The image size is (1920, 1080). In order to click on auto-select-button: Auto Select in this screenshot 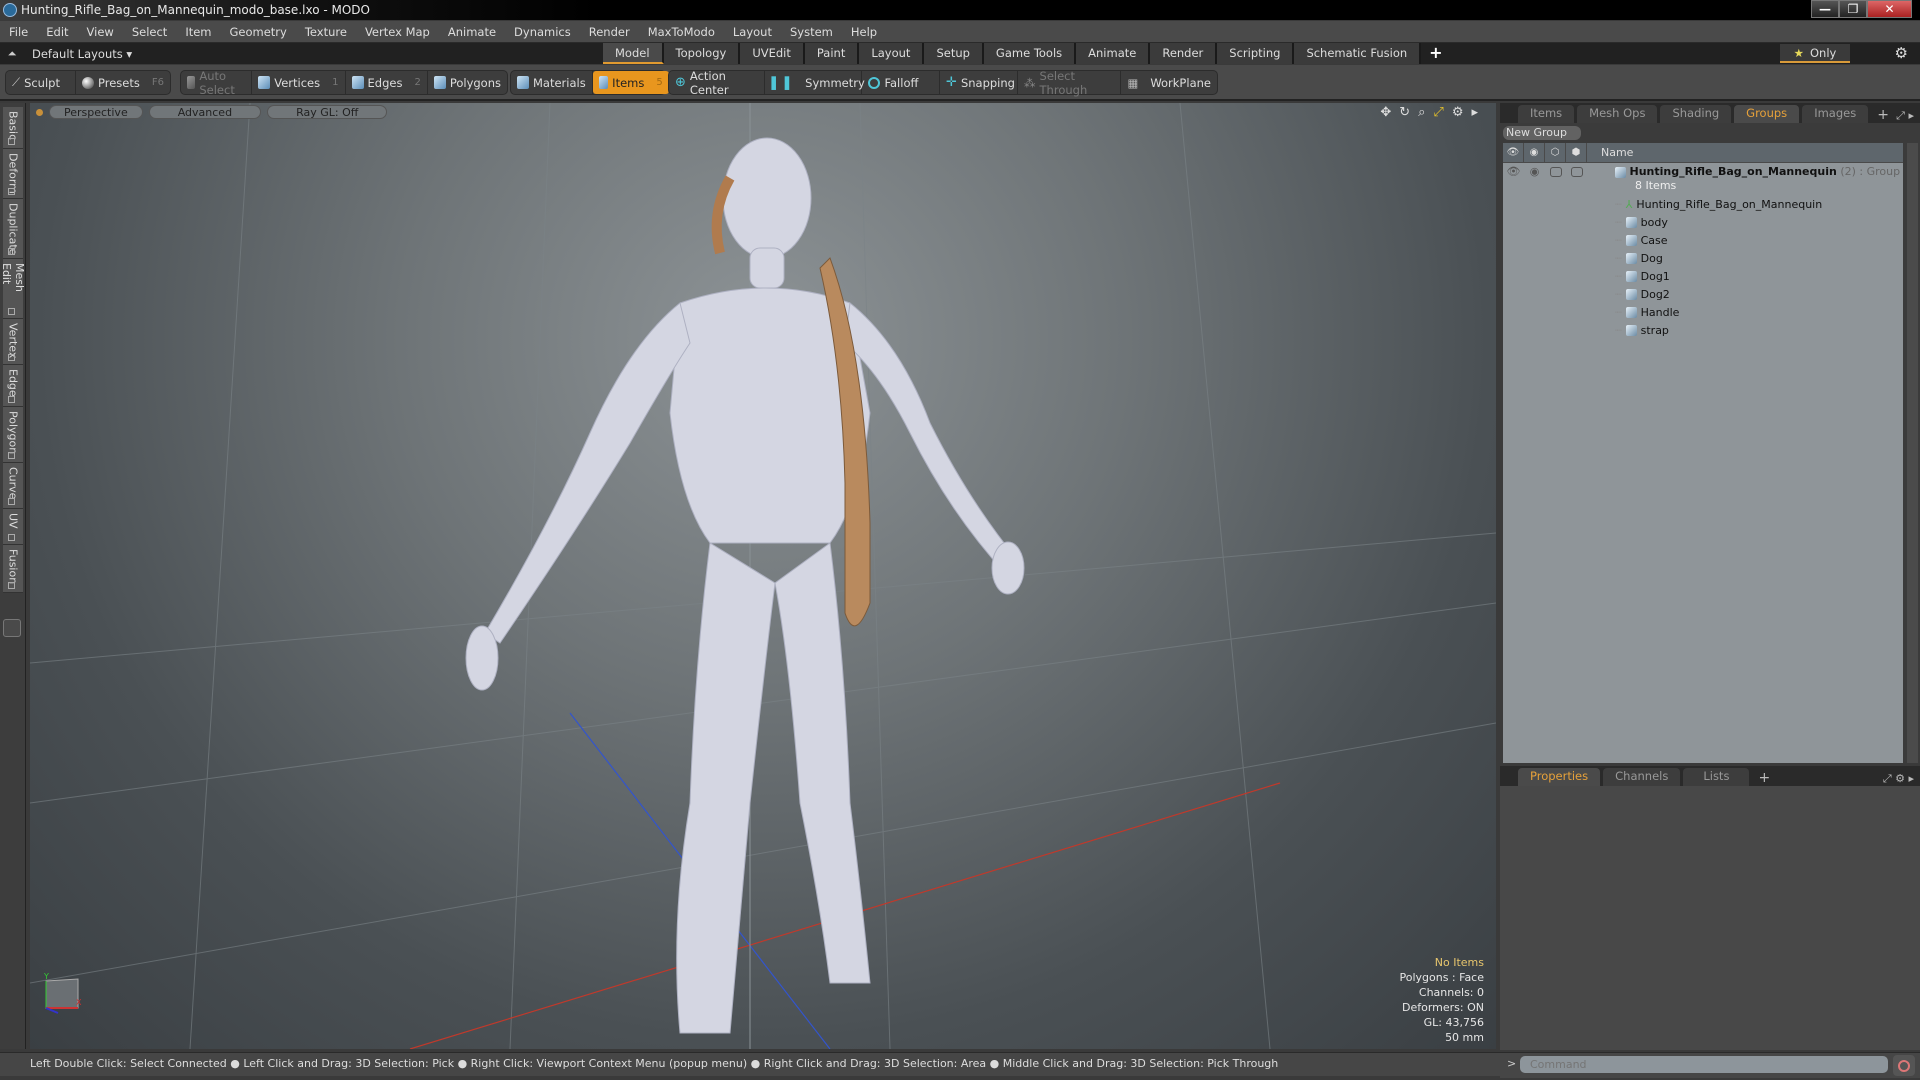, I will do `click(217, 83)`.